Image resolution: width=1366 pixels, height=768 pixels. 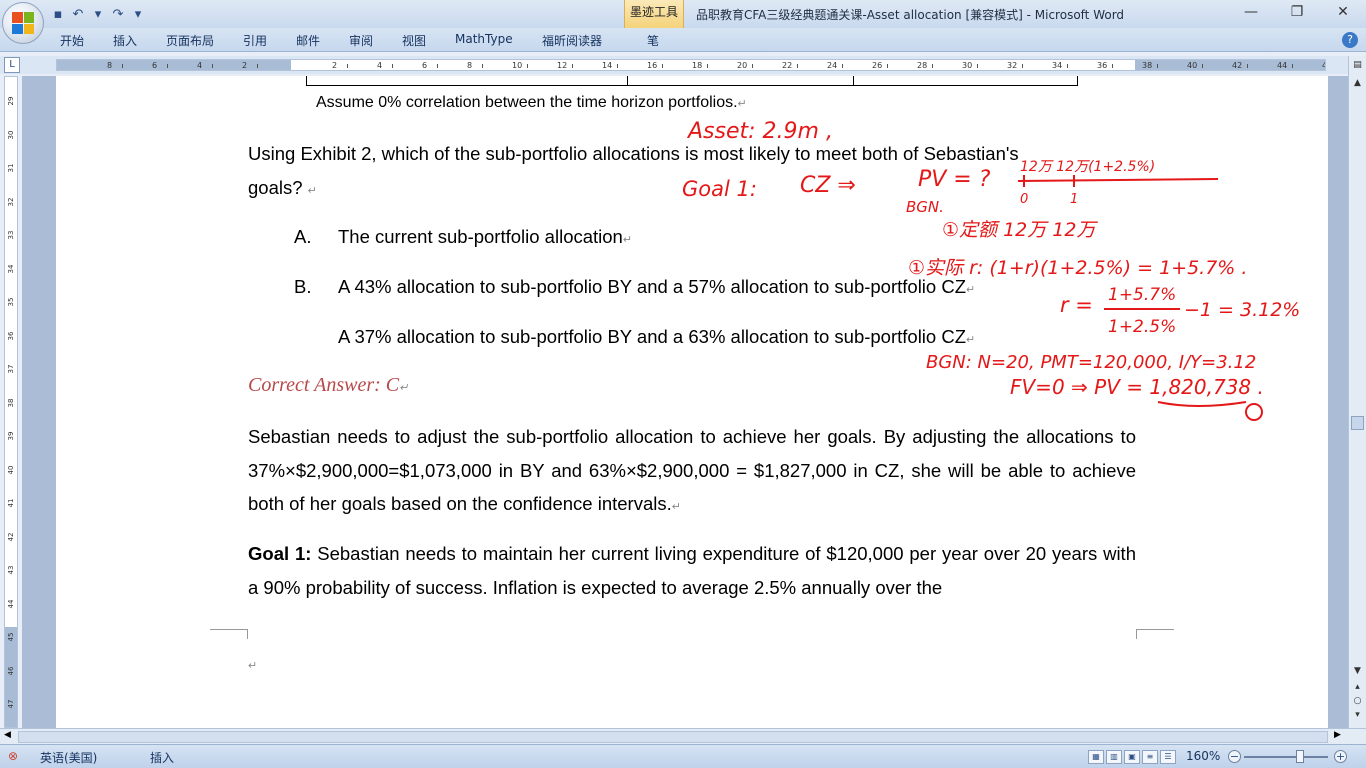 I want to click on tab-pen: 笔, so click(x=653, y=40).